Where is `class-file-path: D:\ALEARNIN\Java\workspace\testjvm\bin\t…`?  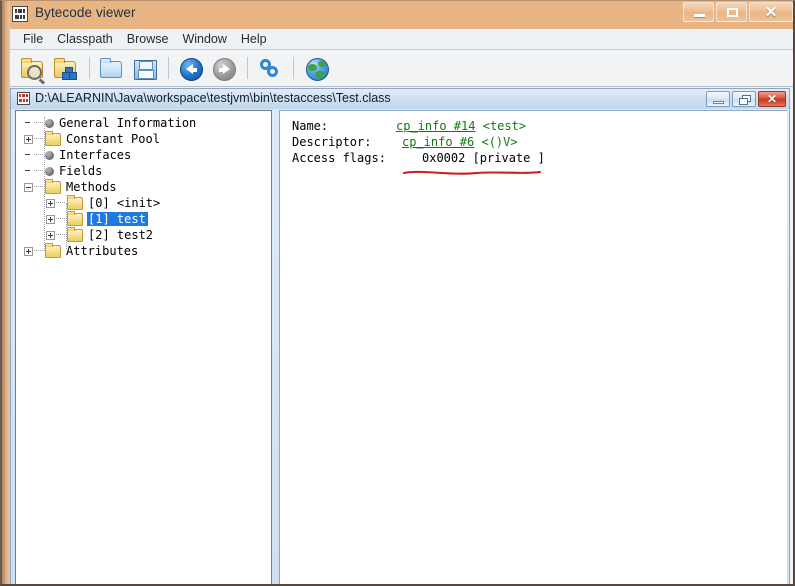 class-file-path: D:\ALEARNIN\Java\workspace\testjvm\bin\t… is located at coordinates (213, 98).